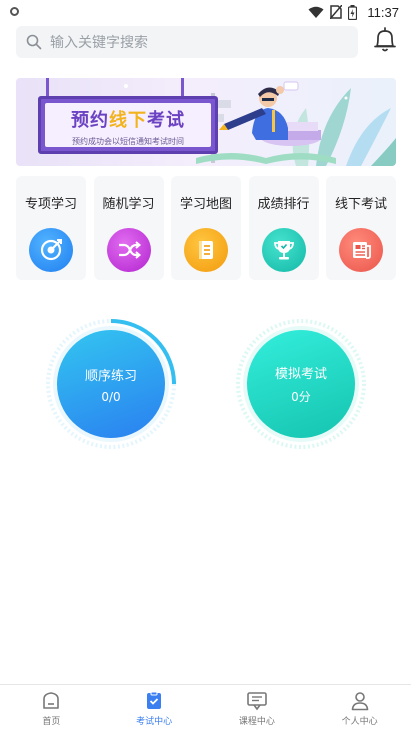  What do you see at coordinates (301, 384) in the screenshot?
I see `mock-exam-button: 模拟考试 0分` at bounding box center [301, 384].